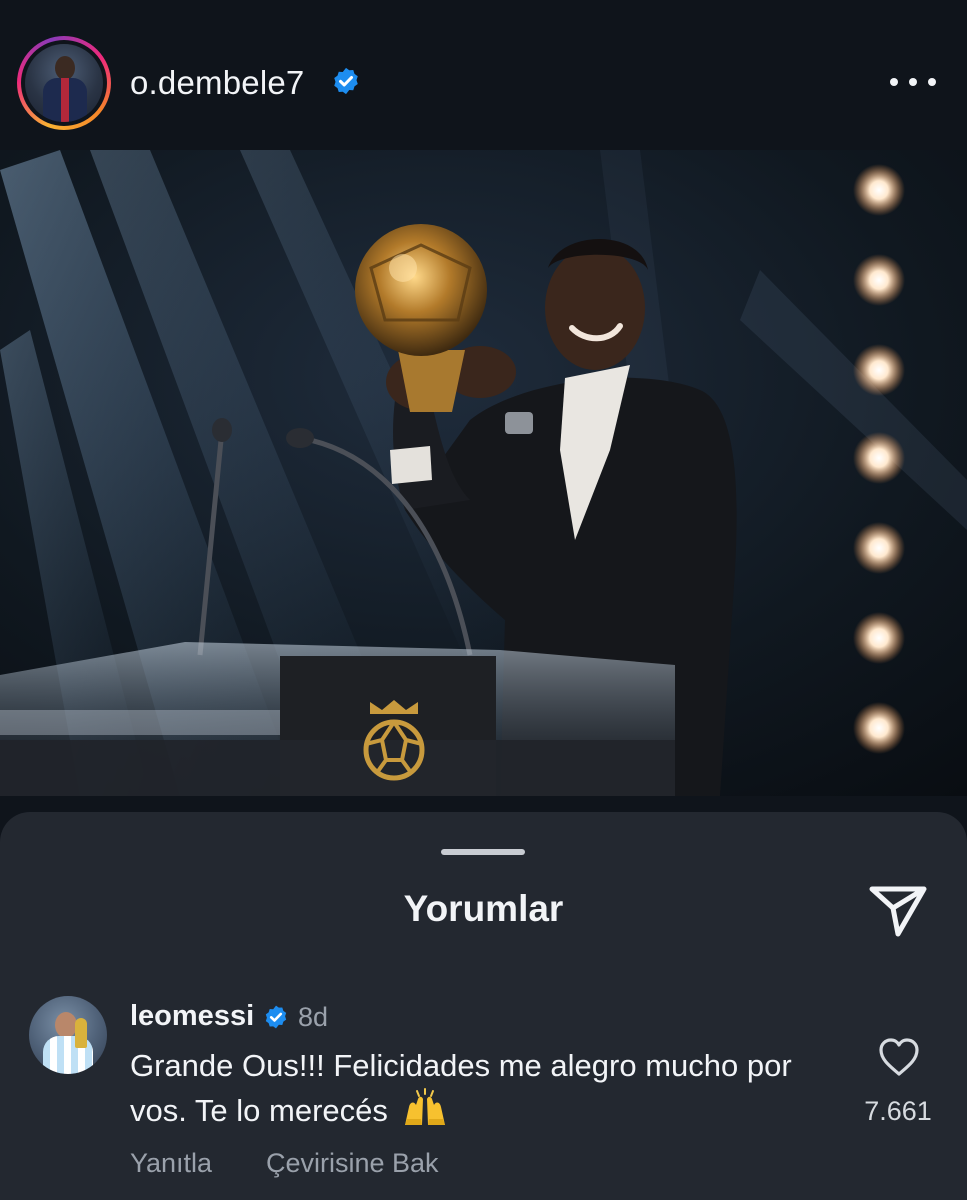 This screenshot has width=967, height=1200. What do you see at coordinates (192, 1016) in the screenshot?
I see `comment-username: leomessi` at bounding box center [192, 1016].